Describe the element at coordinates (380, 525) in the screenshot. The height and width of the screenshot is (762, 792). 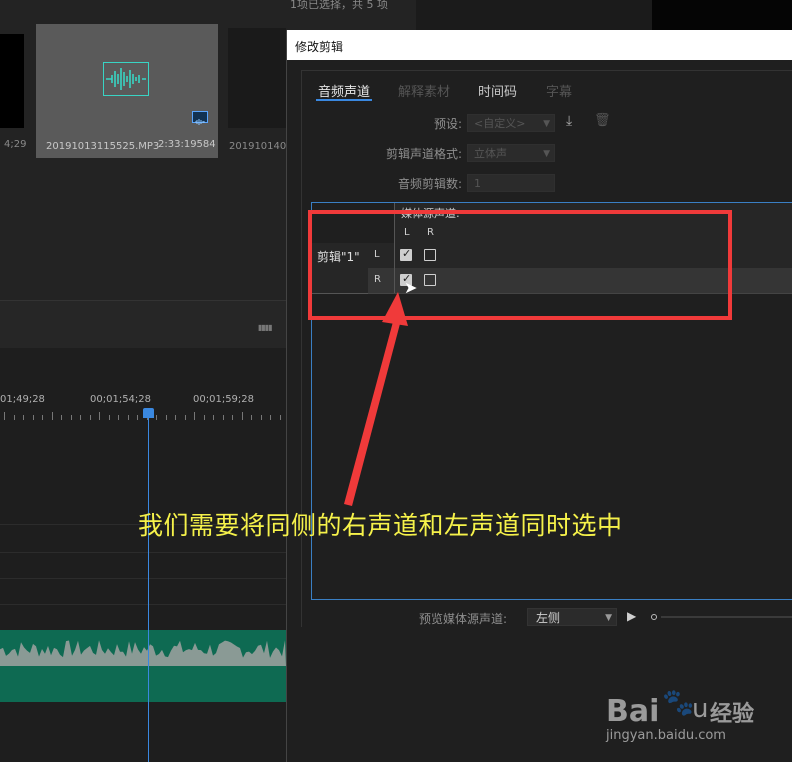
I see `annotation-caption: 我们需要将同侧的右声道和左声道同时选中` at that location.